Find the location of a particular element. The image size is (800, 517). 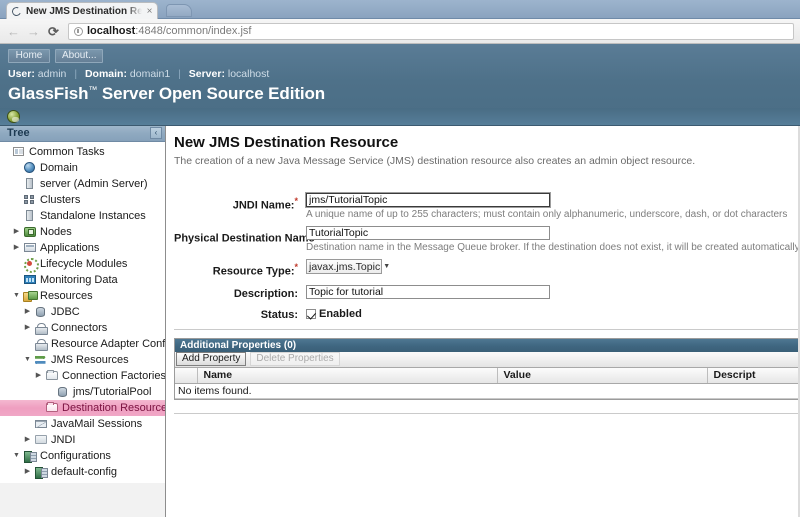

tree-item-label: Resources is located at coordinates (66, 295).